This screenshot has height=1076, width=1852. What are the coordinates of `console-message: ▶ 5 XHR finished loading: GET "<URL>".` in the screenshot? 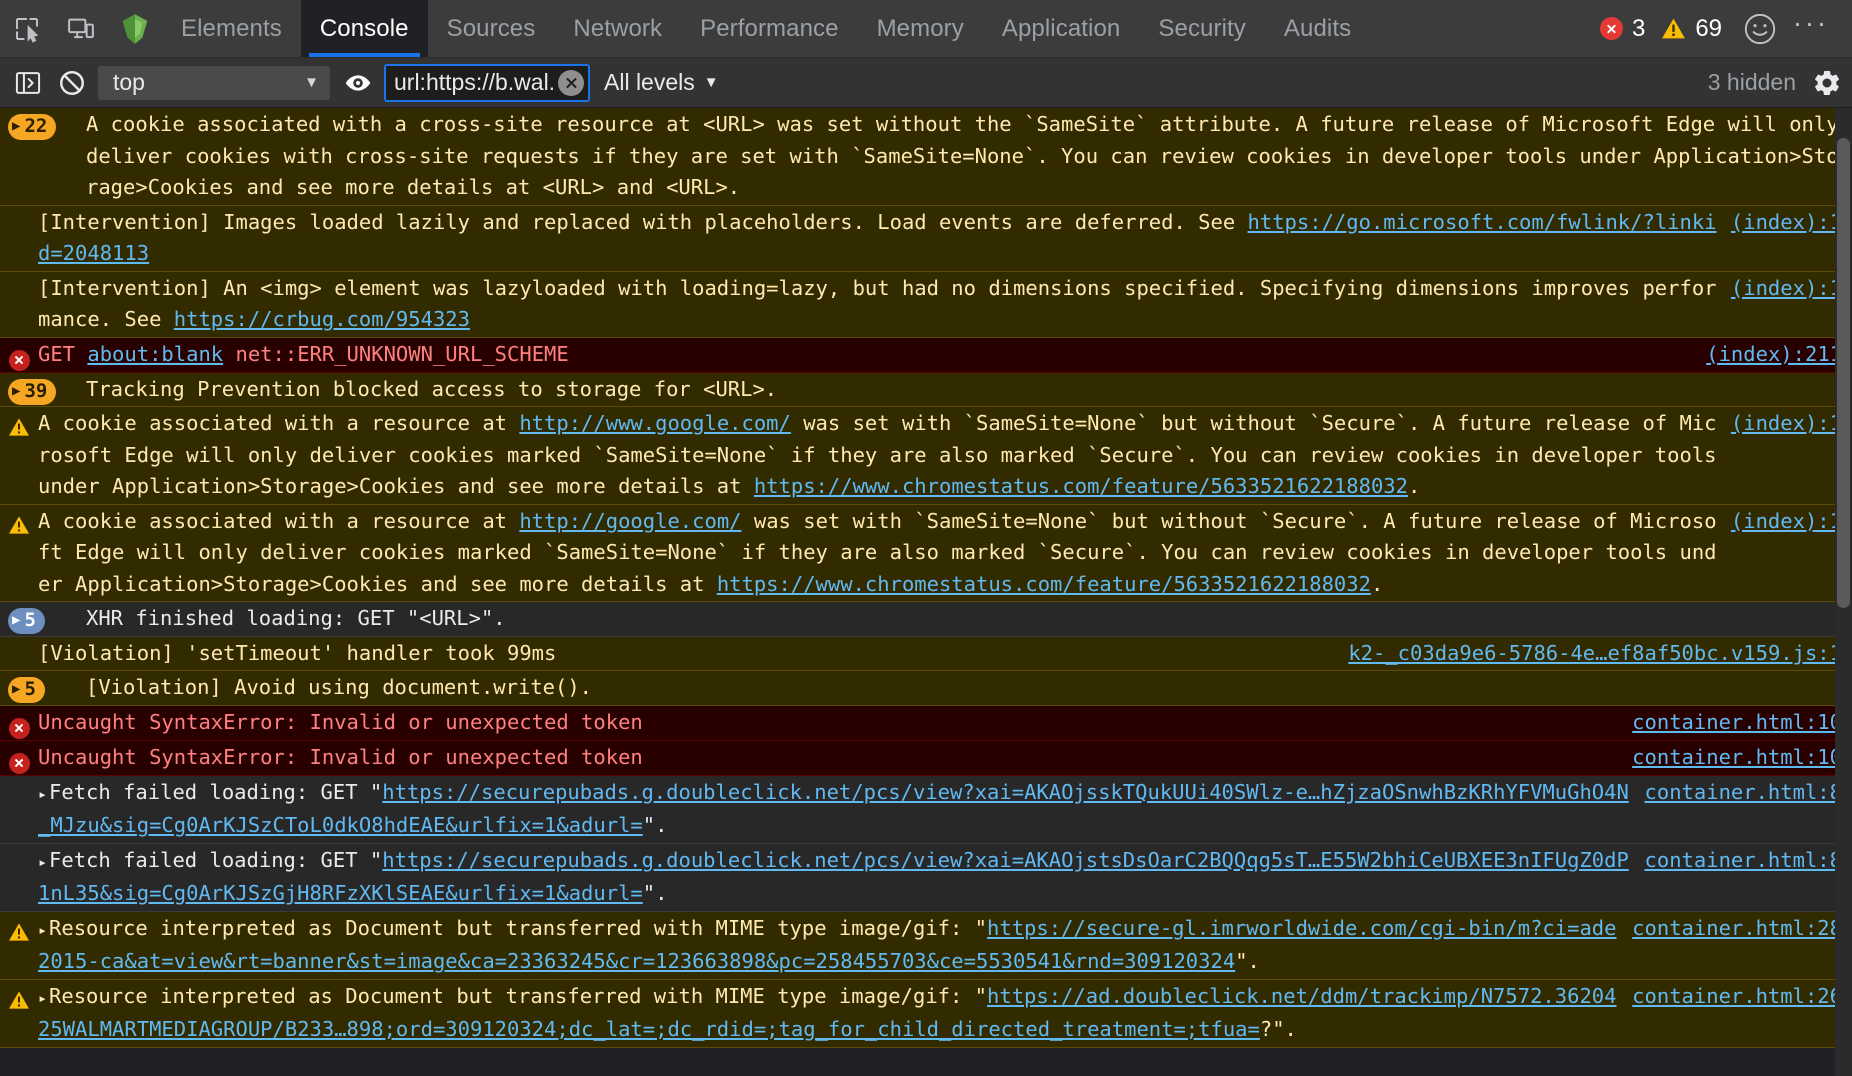 It's located at (926, 619).